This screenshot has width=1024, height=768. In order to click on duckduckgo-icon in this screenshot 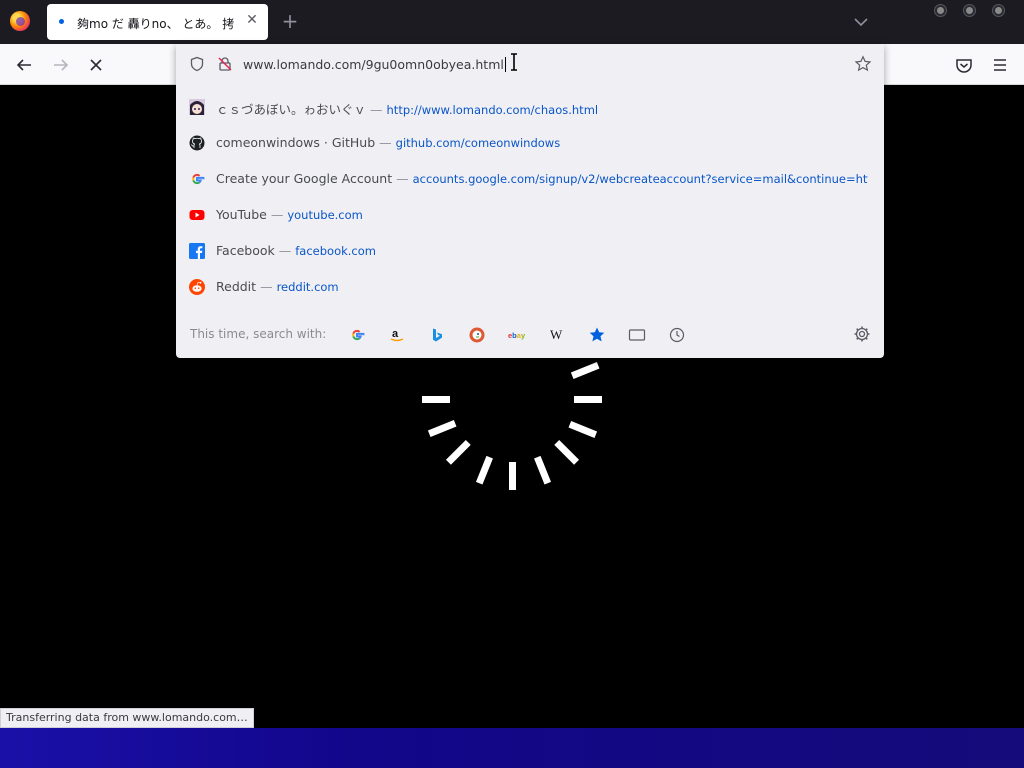, I will do `click(477, 335)`.